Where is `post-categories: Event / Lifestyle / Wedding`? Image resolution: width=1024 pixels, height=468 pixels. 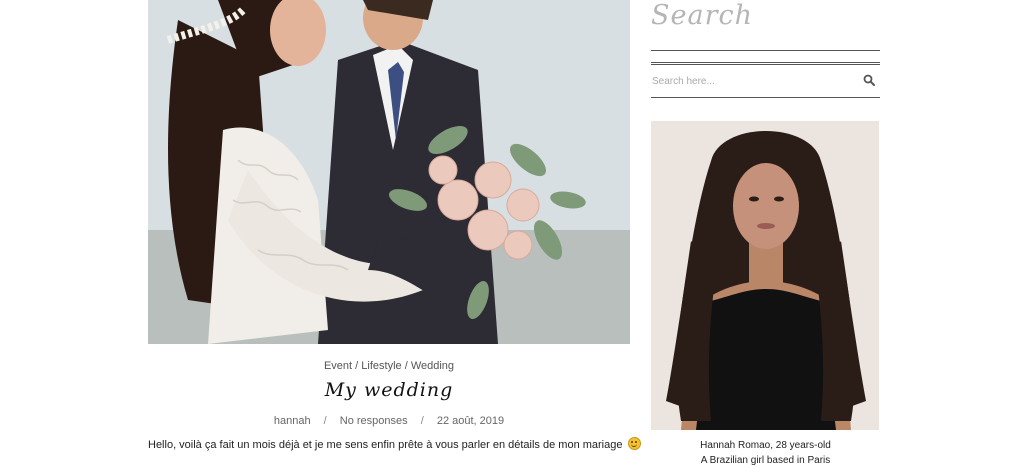 post-categories: Event / Lifestyle / Wedding is located at coordinates (389, 366).